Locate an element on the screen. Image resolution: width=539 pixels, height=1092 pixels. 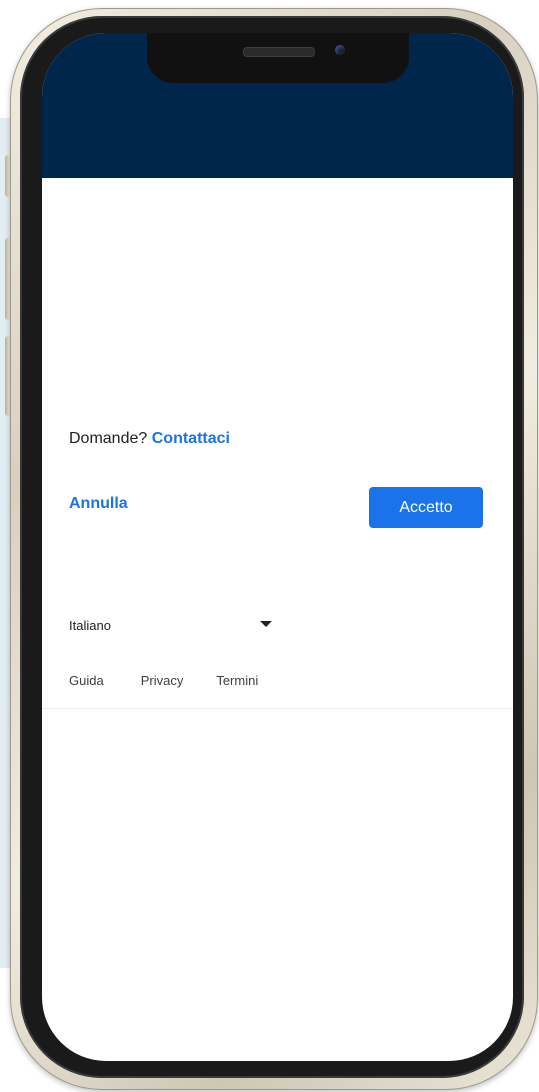
cancel-button: Annulla is located at coordinates (98, 504).